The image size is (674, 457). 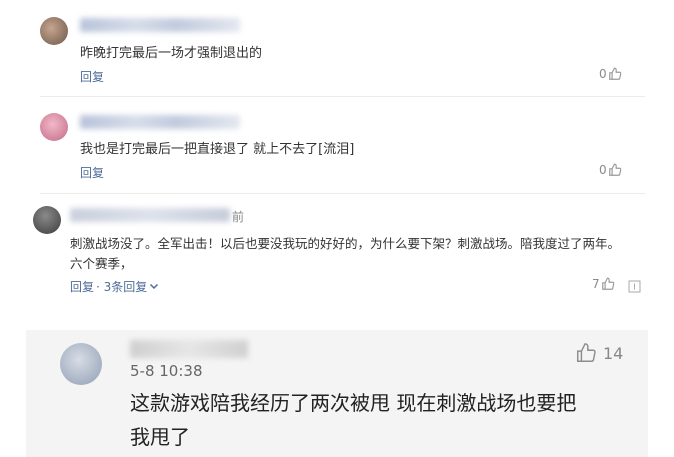 What do you see at coordinates (596, 284) in the screenshot?
I see `like-count: 7` at bounding box center [596, 284].